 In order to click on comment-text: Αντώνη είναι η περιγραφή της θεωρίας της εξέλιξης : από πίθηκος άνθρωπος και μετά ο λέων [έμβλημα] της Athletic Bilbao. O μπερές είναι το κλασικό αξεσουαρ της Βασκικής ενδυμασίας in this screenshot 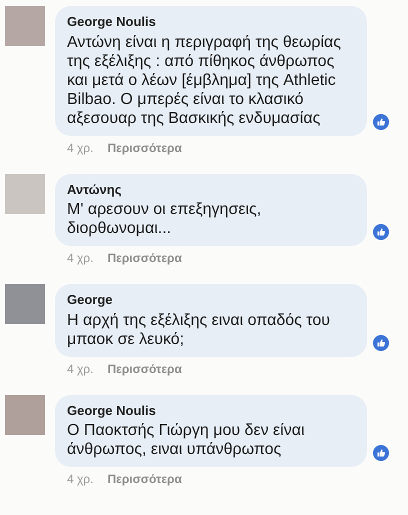, I will do `click(204, 80)`.